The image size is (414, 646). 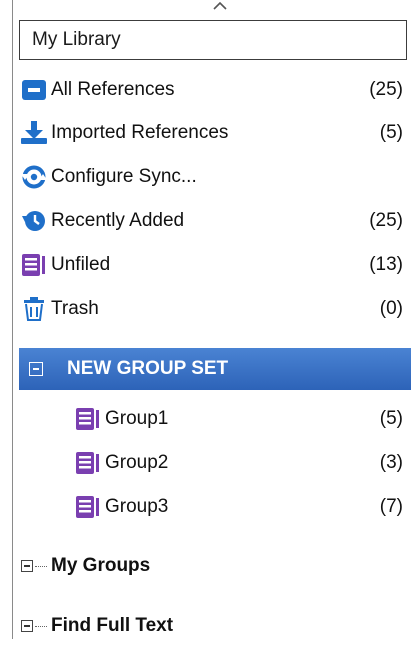 What do you see at coordinates (213, 309) in the screenshot?
I see `library-item-trash: Trash (0)` at bounding box center [213, 309].